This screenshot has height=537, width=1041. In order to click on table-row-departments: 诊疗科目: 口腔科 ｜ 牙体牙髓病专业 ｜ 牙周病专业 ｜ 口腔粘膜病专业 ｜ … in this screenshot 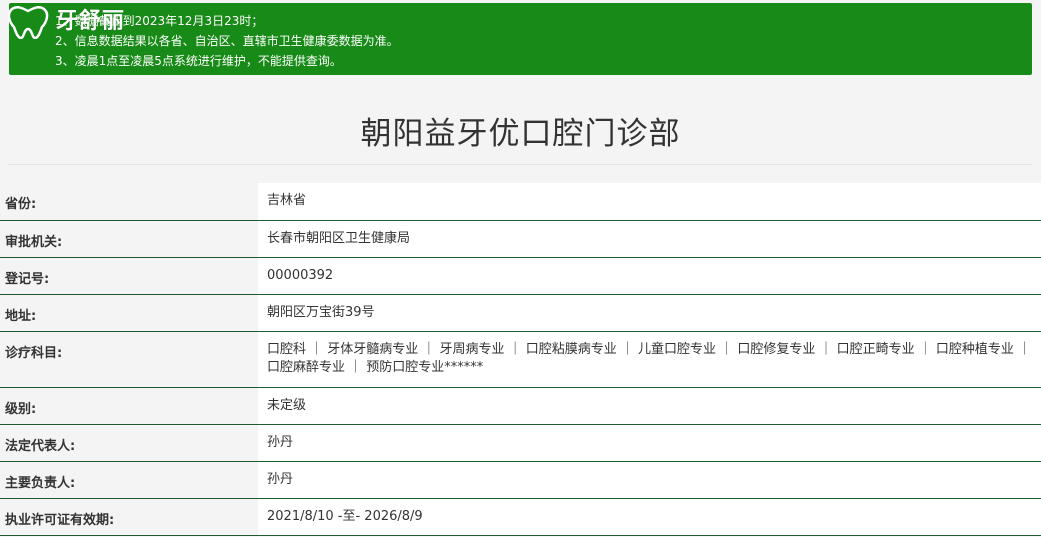, I will do `click(520, 359)`.